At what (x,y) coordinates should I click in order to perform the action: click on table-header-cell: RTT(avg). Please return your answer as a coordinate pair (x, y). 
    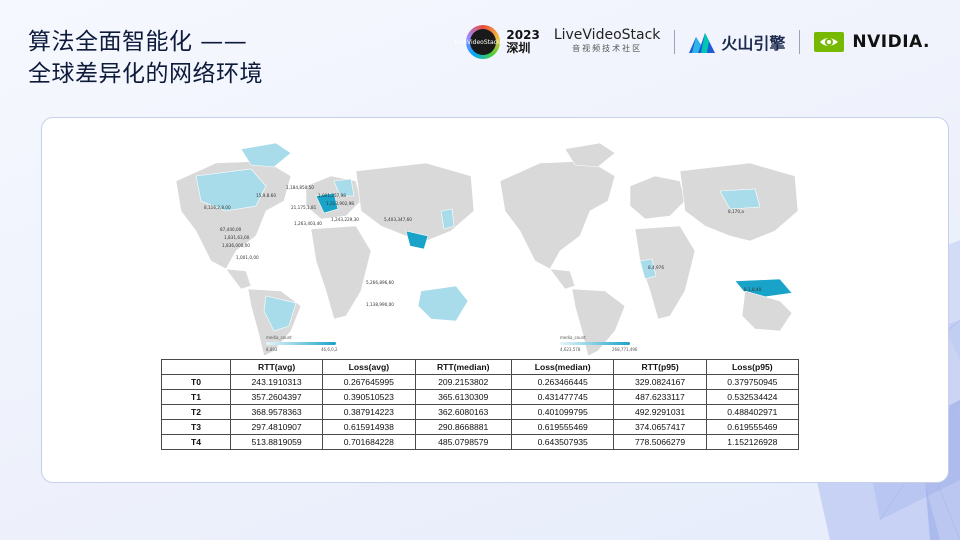
    Looking at the image, I should click on (276, 367).